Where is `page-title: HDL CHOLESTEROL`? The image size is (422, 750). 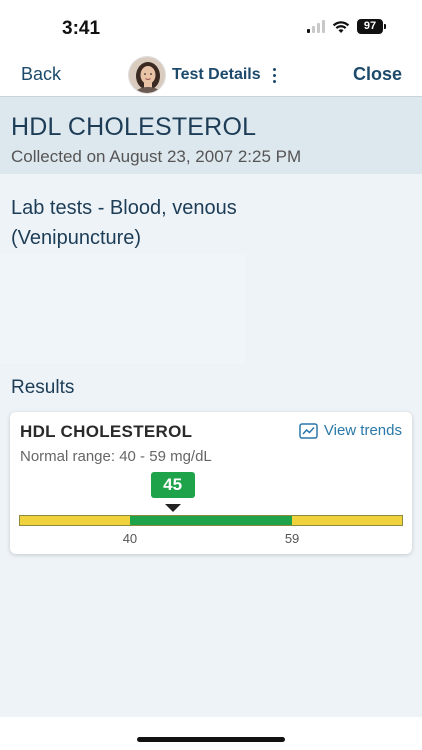
page-title: HDL CHOLESTEROL is located at coordinates (134, 127).